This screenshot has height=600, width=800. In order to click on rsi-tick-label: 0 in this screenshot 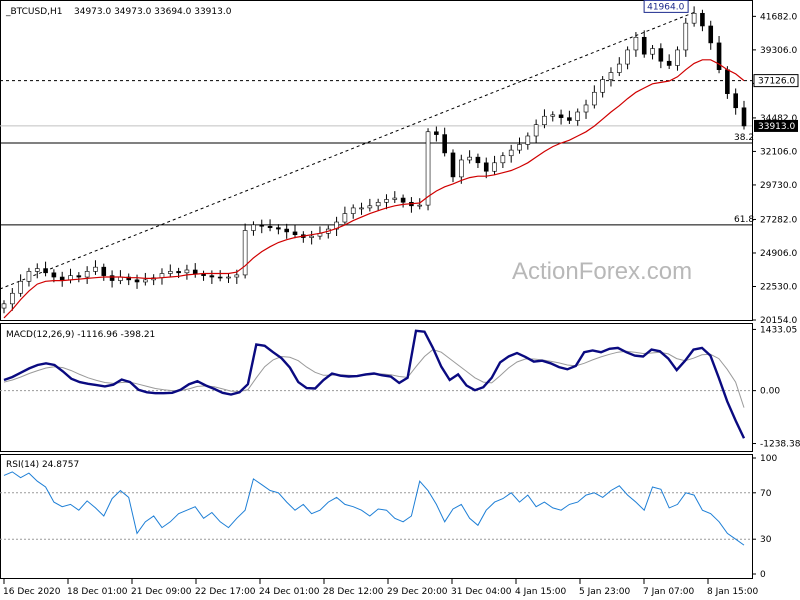, I will do `click(763, 575)`.